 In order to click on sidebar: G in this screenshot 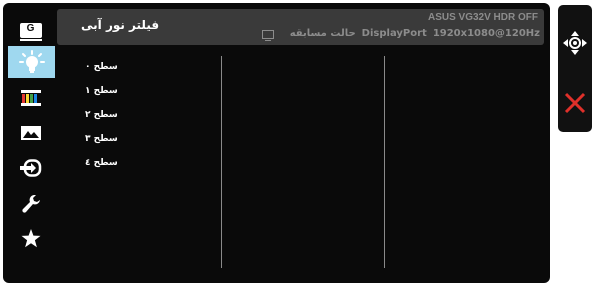, I will do `click(29, 143)`.